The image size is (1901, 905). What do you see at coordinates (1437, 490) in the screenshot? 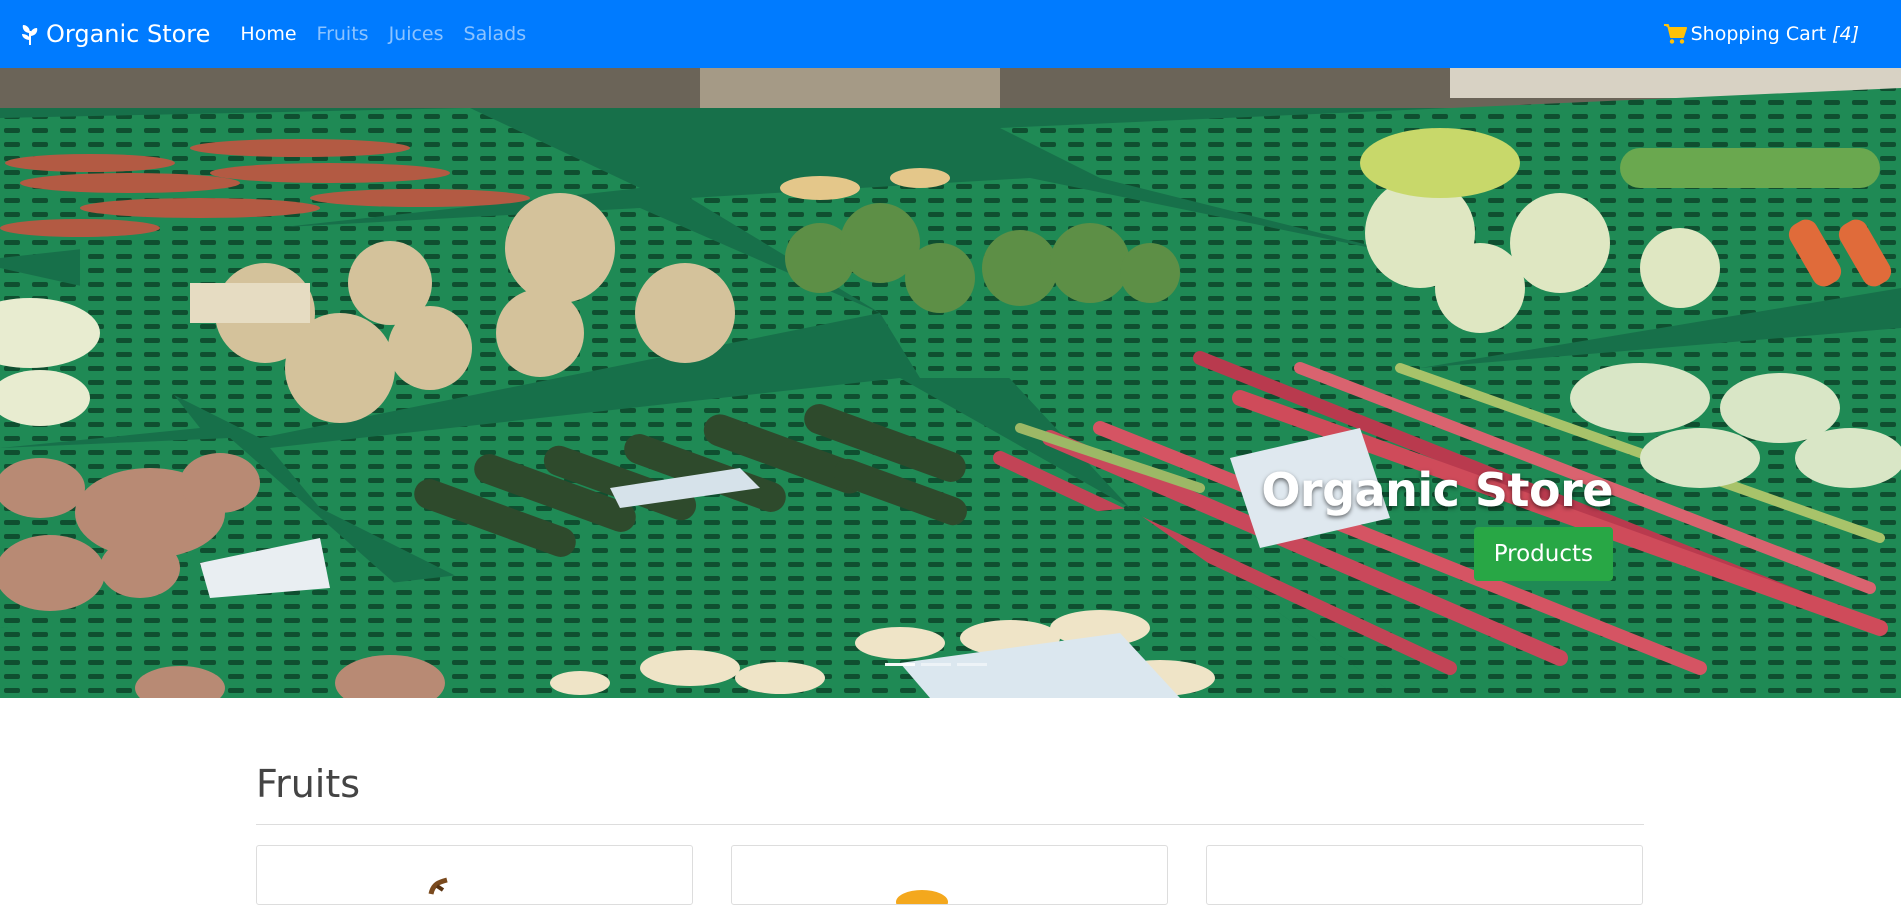
I see `hero-title: Organic Store` at bounding box center [1437, 490].